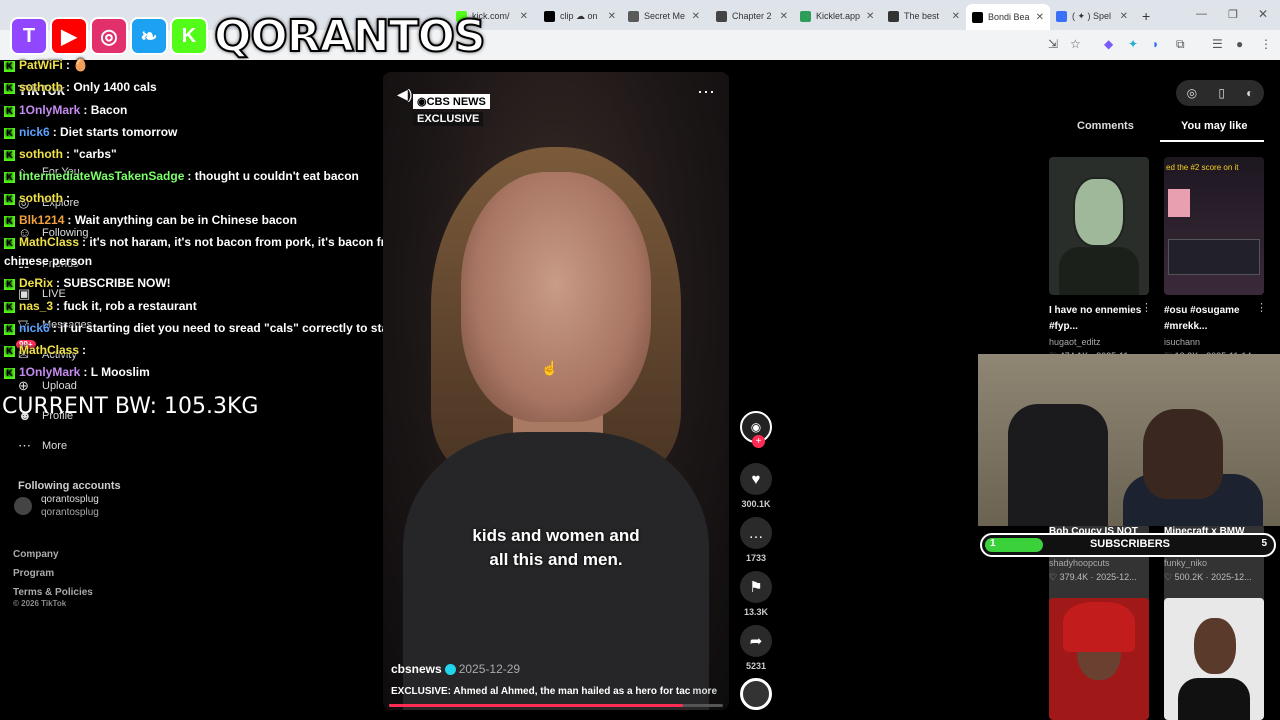 The width and height of the screenshot is (1280, 720). What do you see at coordinates (42, 446) in the screenshot?
I see `sidebar-item-more: ⋯ More` at bounding box center [42, 446].